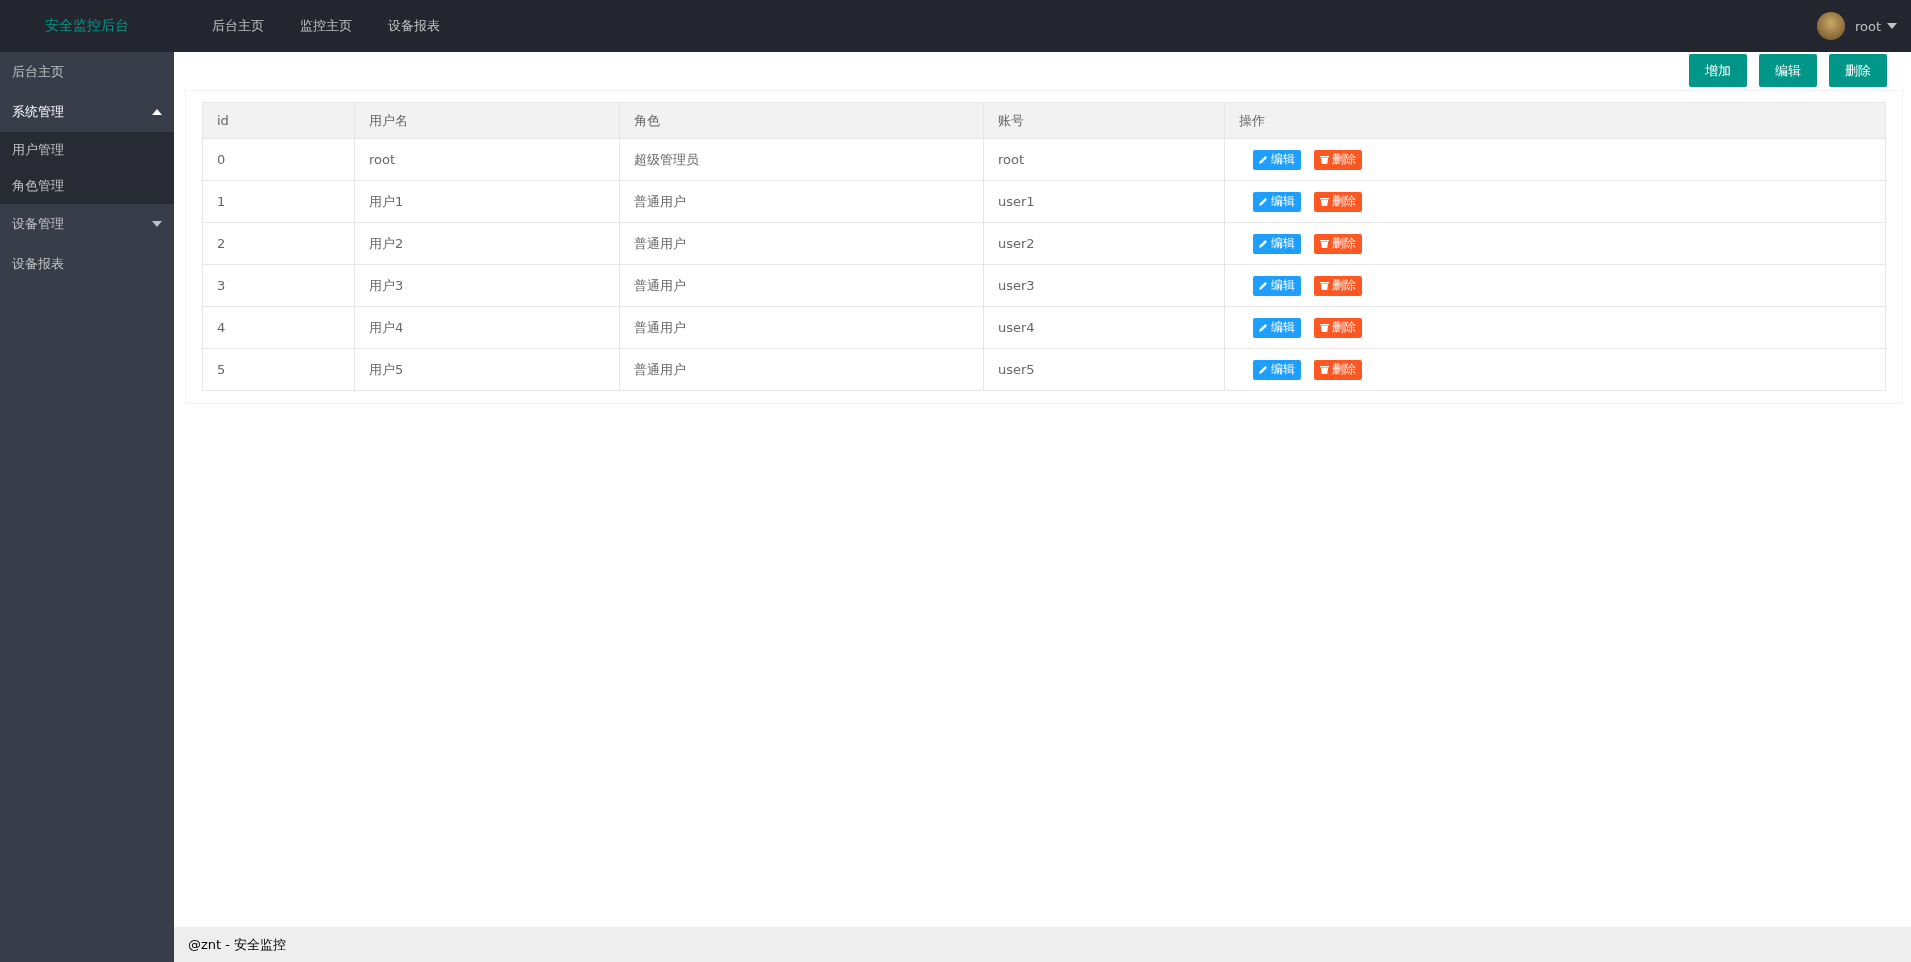 The width and height of the screenshot is (1911, 962). Describe the element at coordinates (87, 26) in the screenshot. I see `app-logo-title: 安全监控后台` at that location.